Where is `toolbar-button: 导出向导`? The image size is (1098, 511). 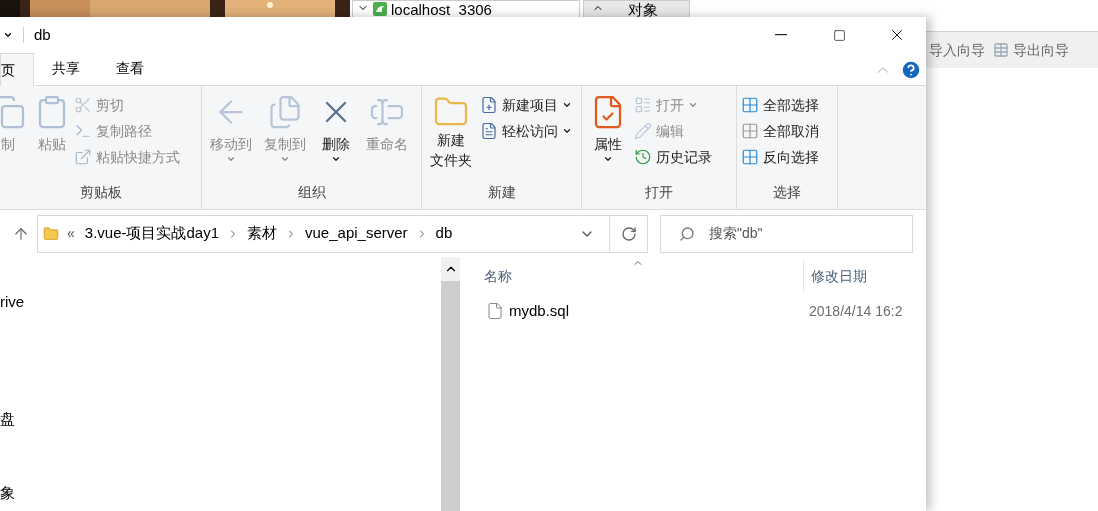
toolbar-button: 导出向导 is located at coordinates (1031, 50).